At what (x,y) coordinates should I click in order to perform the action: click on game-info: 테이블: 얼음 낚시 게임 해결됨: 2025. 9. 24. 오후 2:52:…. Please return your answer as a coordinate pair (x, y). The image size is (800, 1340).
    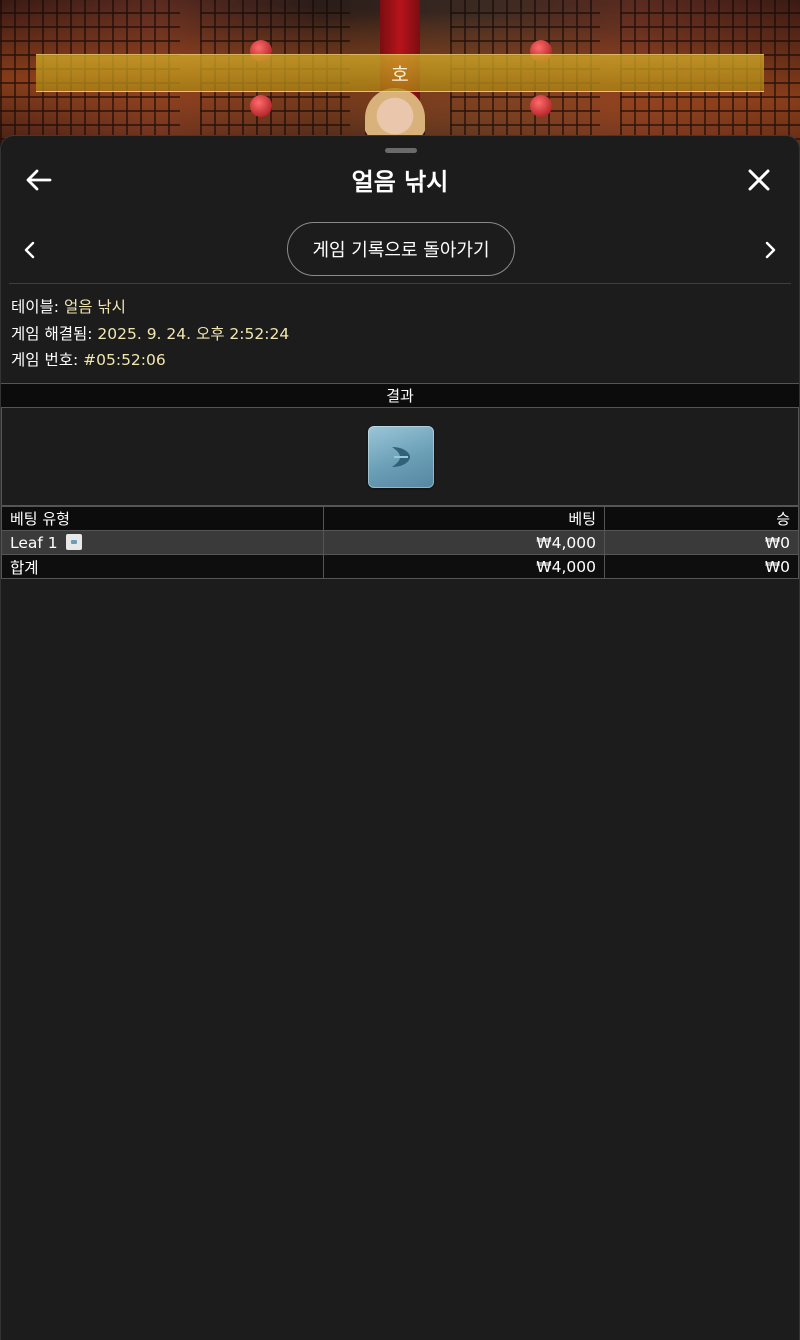
    Looking at the image, I should click on (150, 334).